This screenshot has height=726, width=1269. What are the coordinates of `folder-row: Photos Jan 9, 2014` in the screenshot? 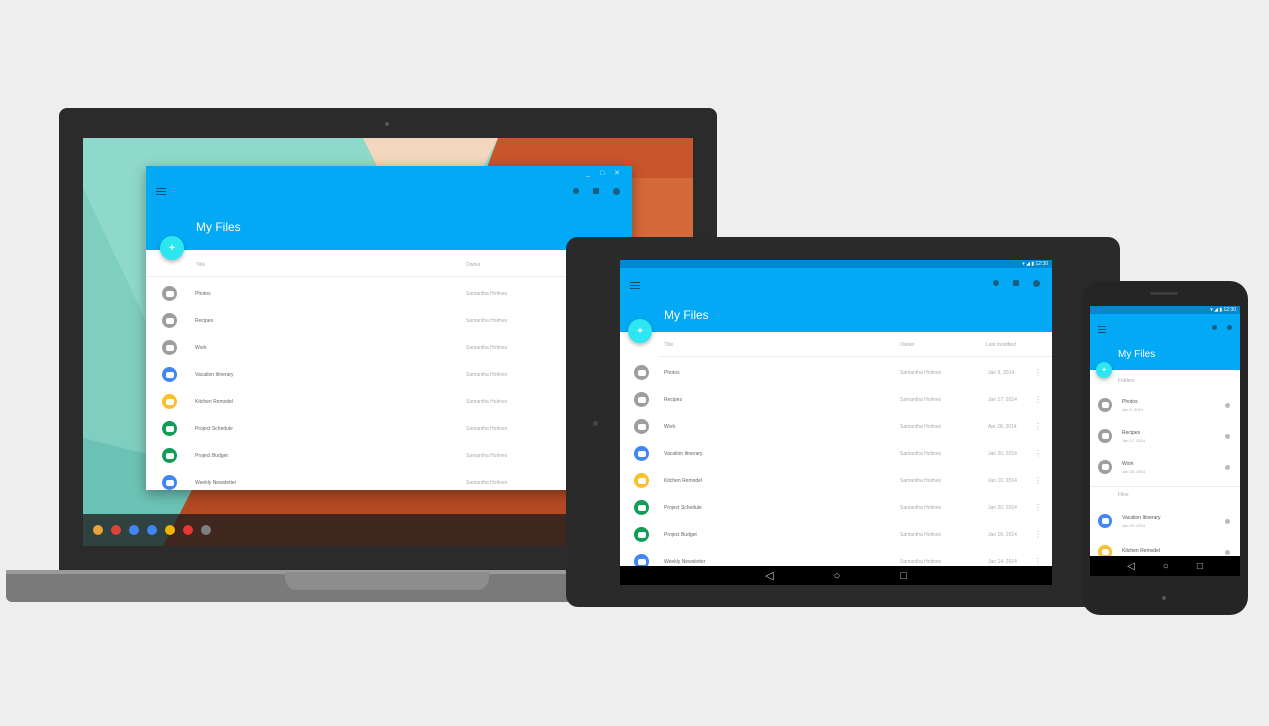 It's located at (1165, 405).